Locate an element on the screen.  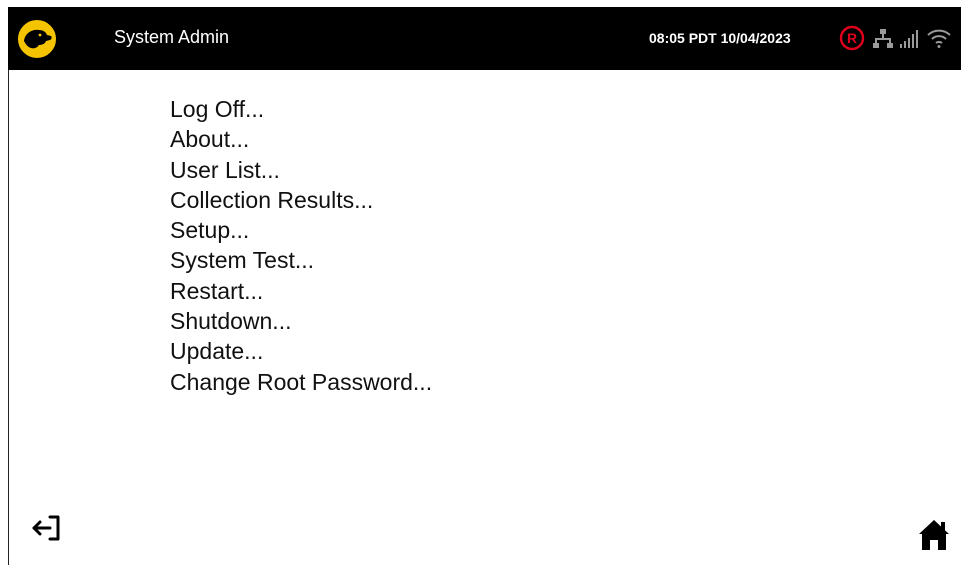
datetime-display: 08:05 PDT 10/04/2023 is located at coordinates (720, 38).